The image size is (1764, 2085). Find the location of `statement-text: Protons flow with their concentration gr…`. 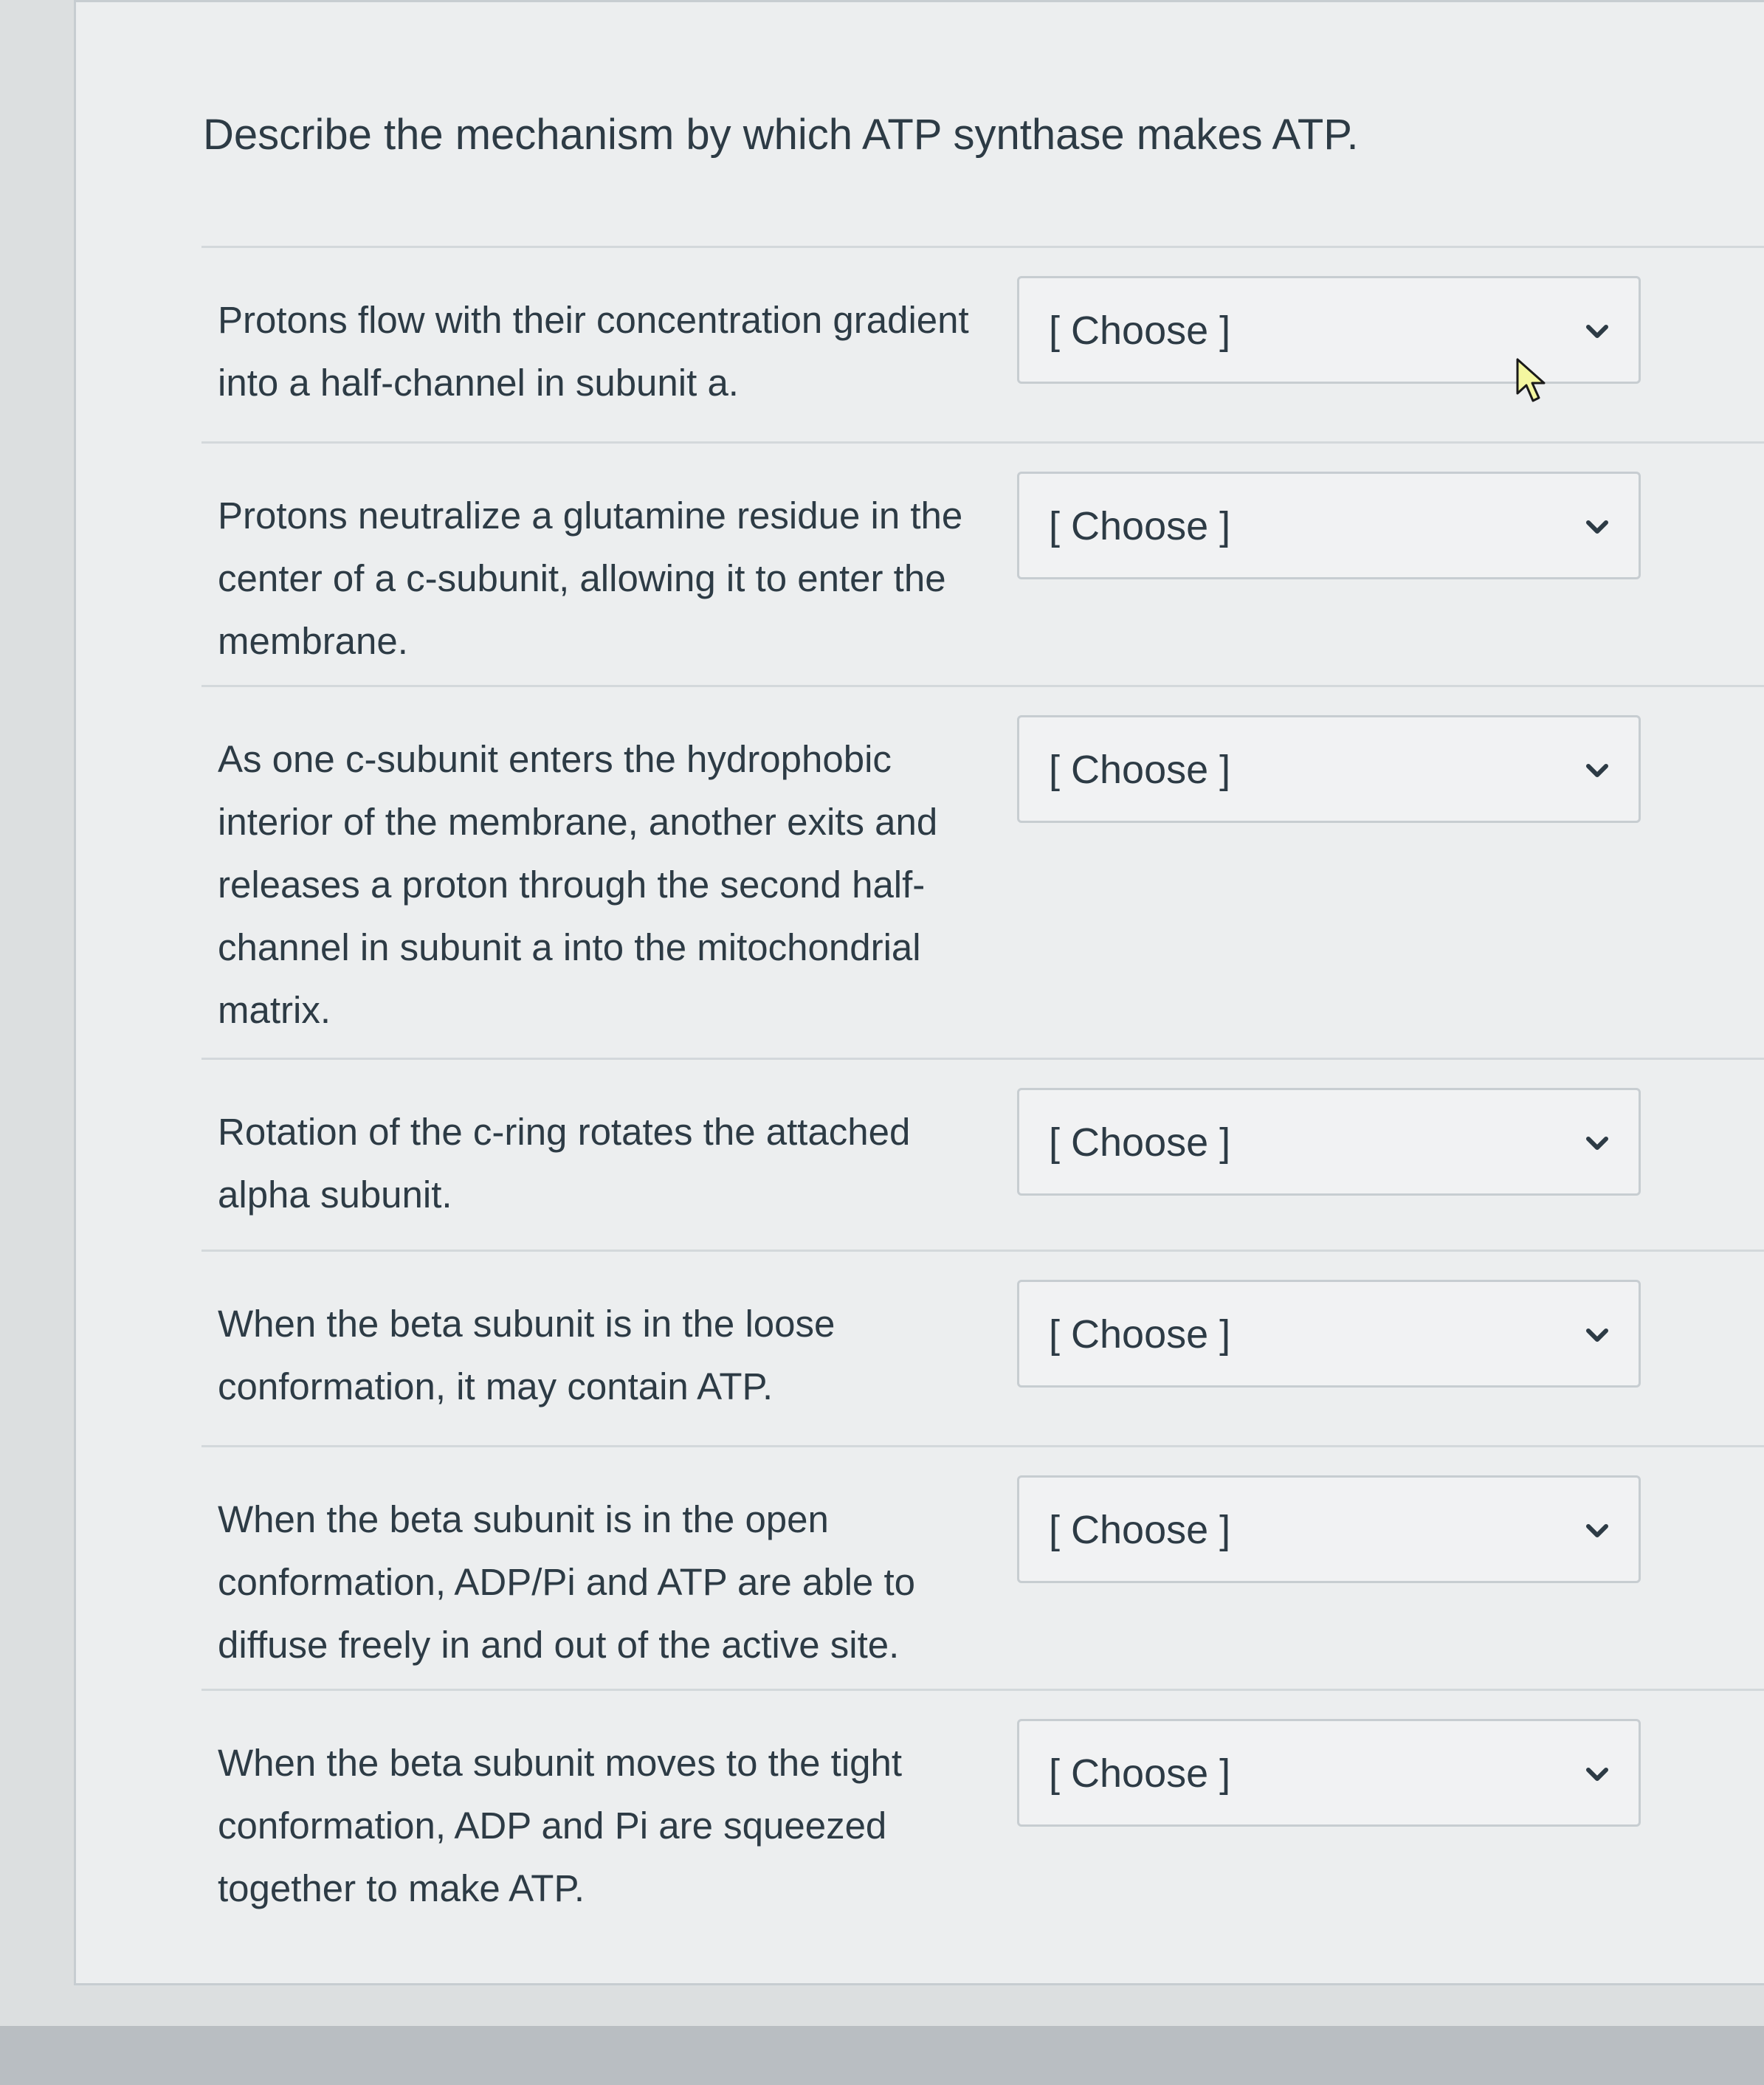

statement-text: Protons flow with their concentration gr… is located at coordinates (593, 351).